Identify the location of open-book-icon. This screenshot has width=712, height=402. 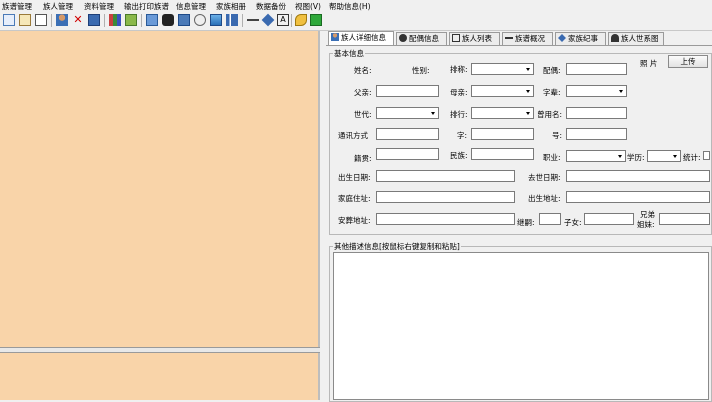
(25, 20).